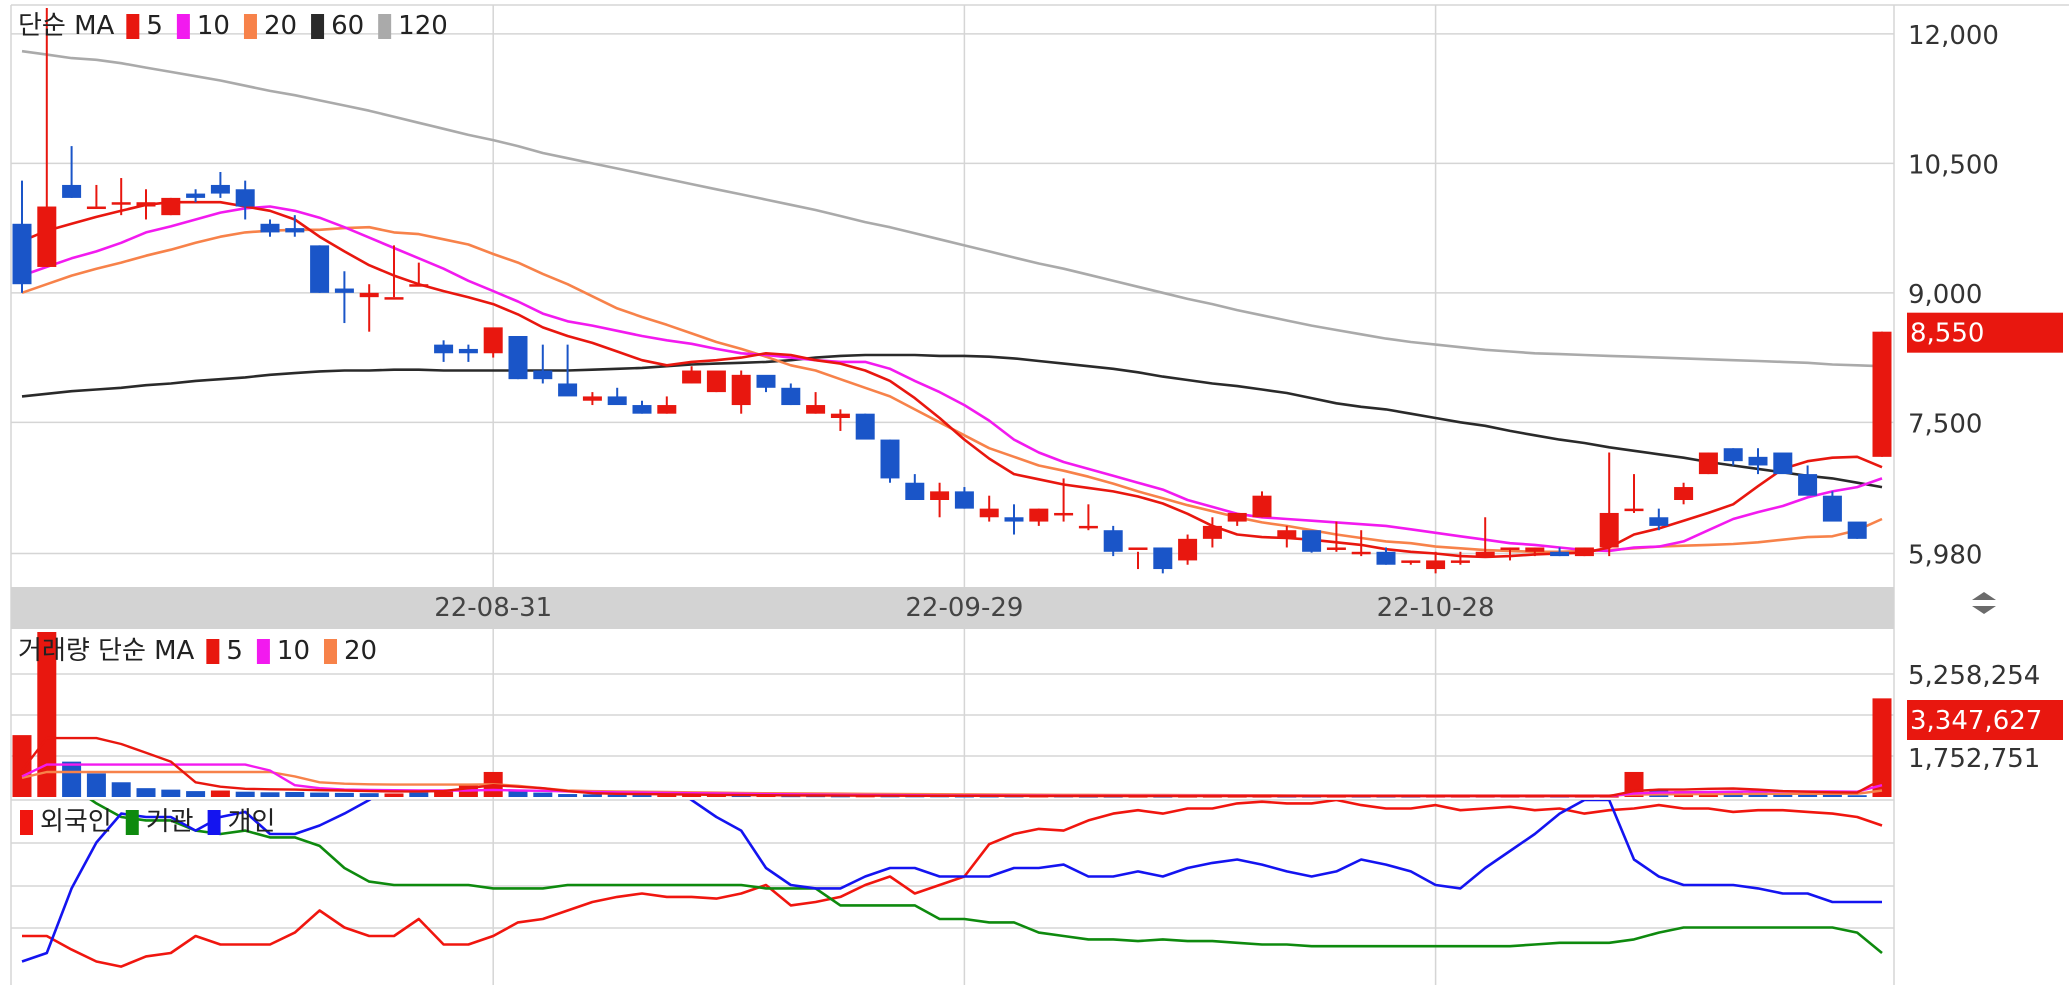 Image resolution: width=2069 pixels, height=989 pixels. What do you see at coordinates (213, 26) in the screenshot?
I see `legend-label: 10` at bounding box center [213, 26].